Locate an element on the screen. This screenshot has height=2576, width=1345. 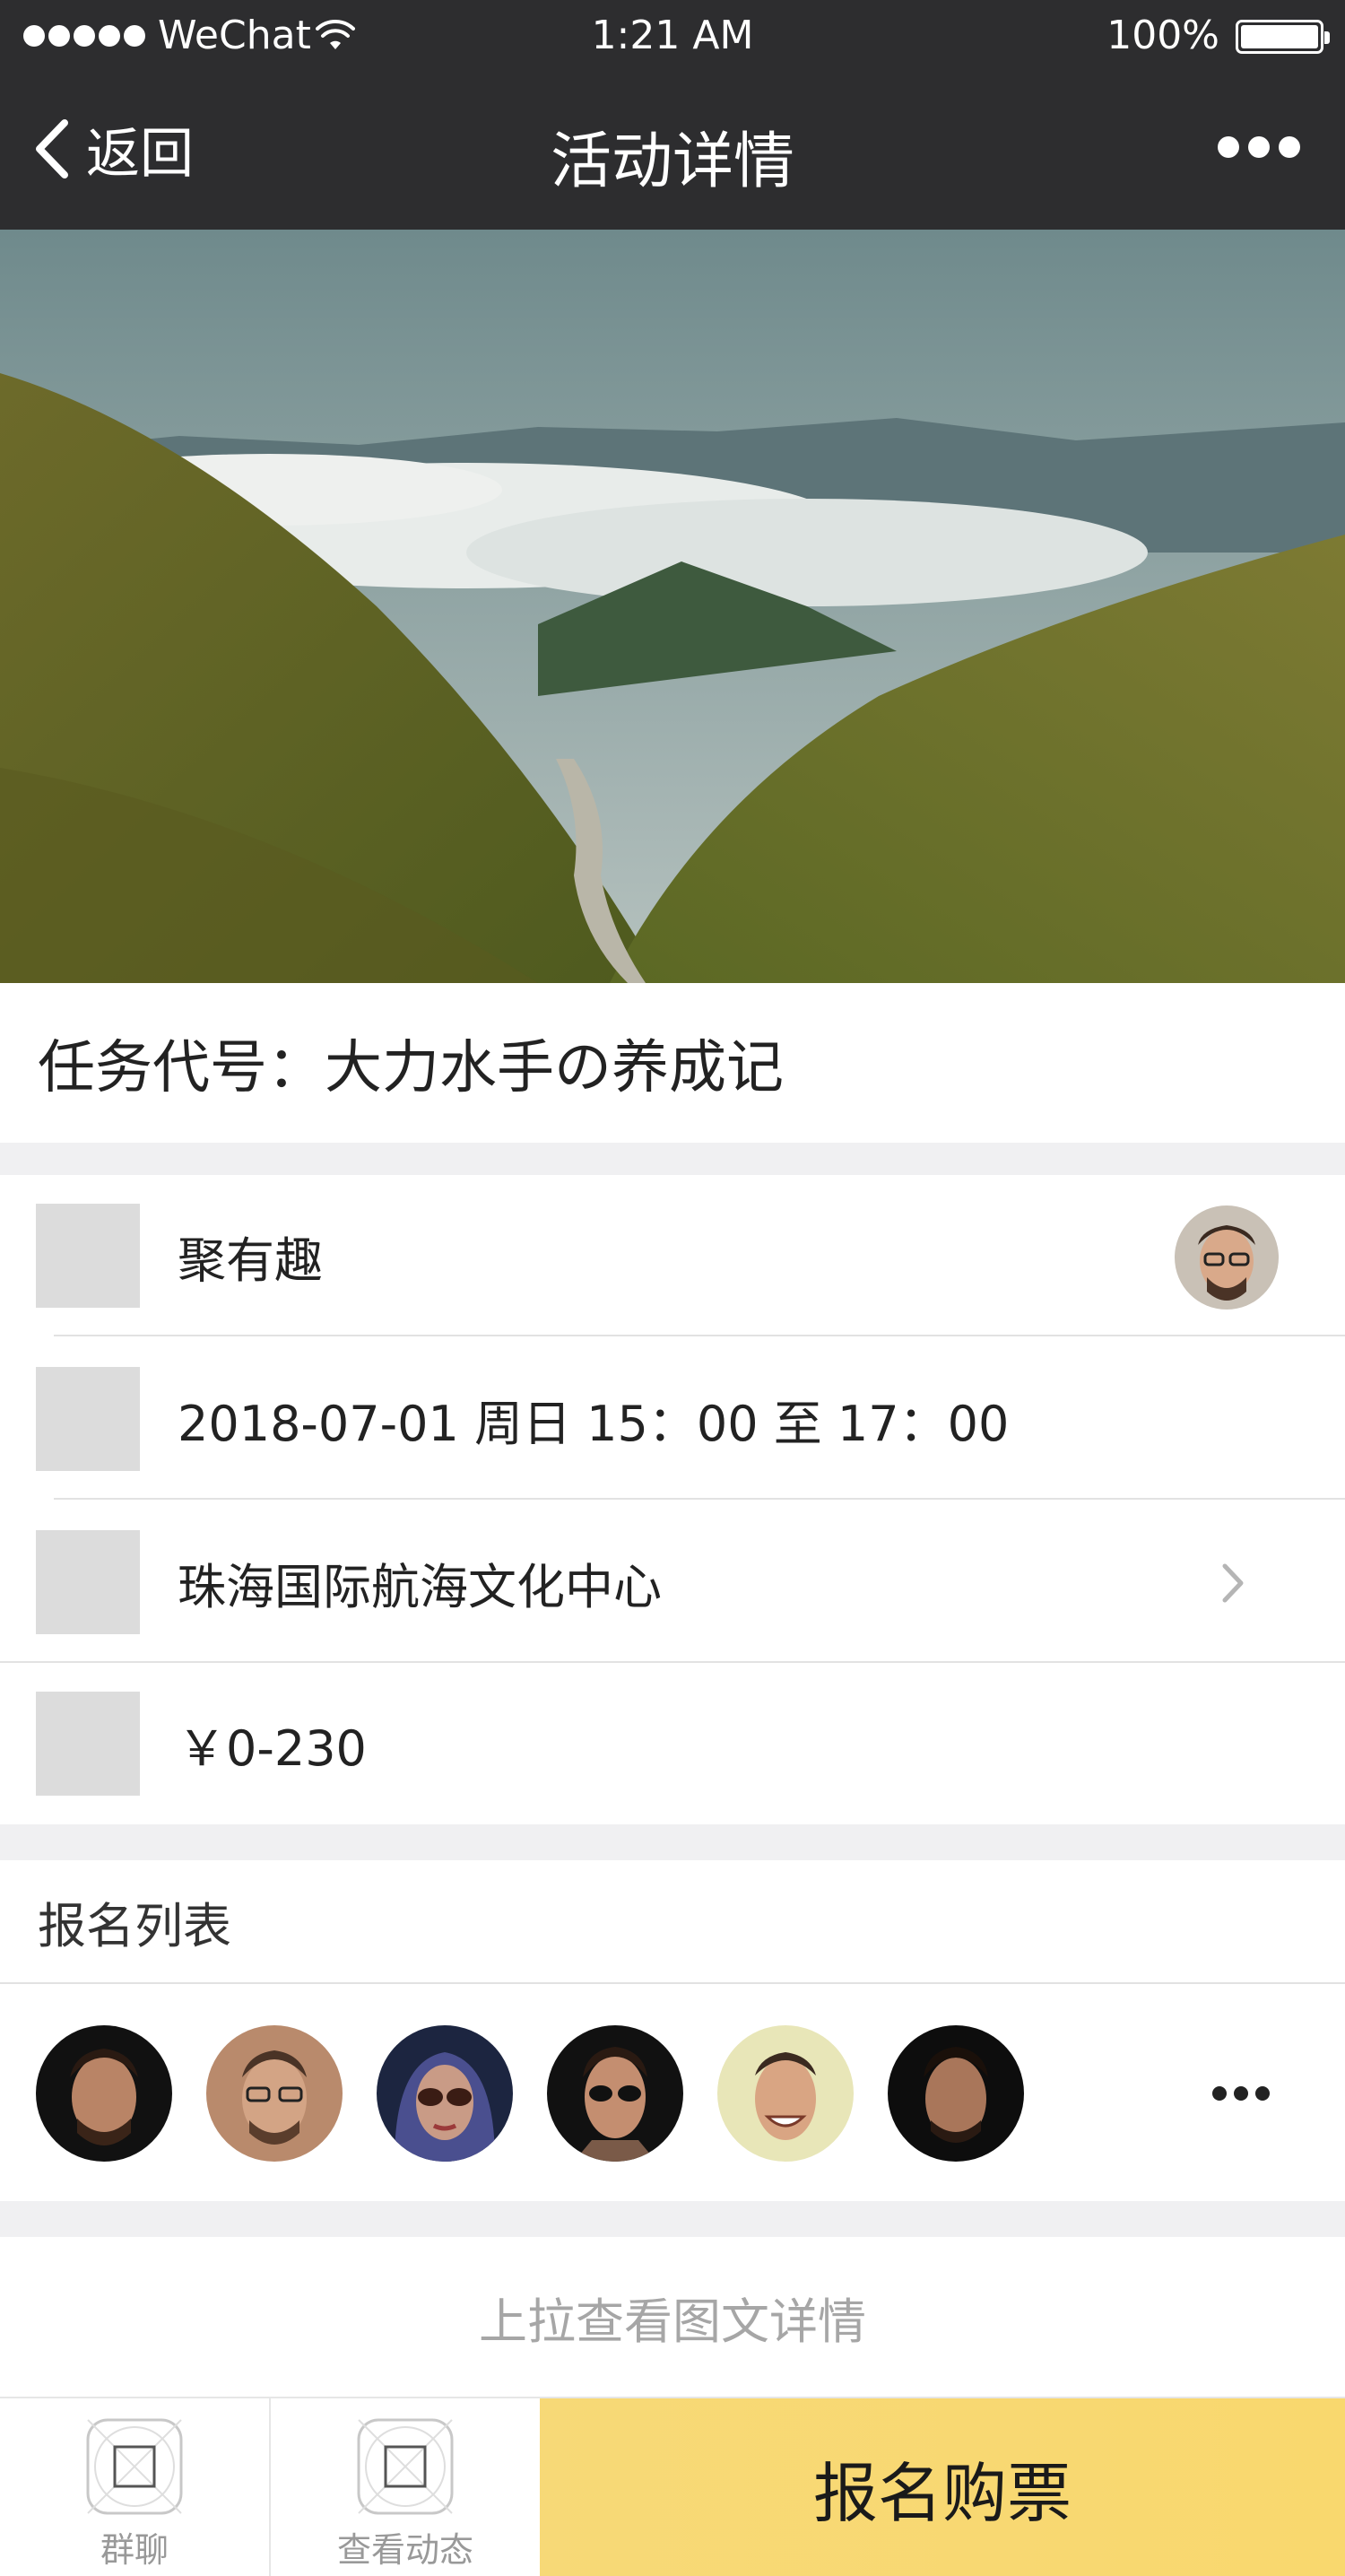
clock-icon is located at coordinates (88, 1419).